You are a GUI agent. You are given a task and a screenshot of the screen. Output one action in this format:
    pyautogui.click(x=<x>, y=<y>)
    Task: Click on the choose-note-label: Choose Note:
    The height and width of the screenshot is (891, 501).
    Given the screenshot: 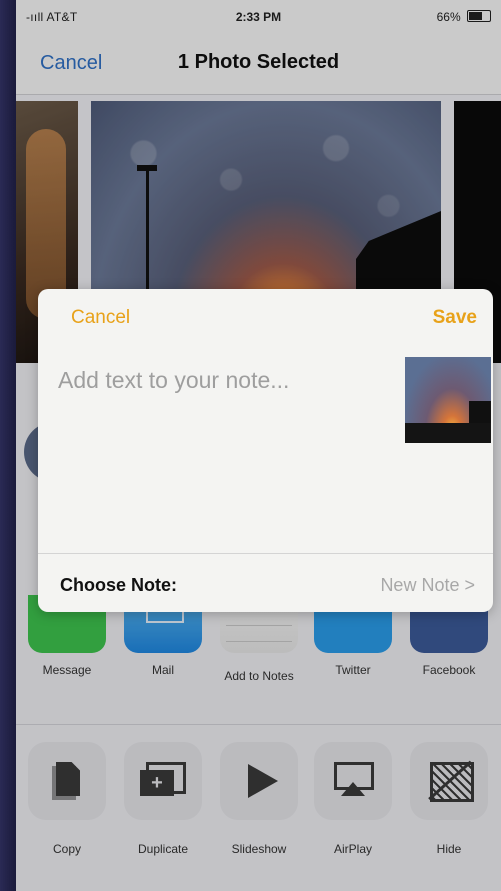 What is the action you would take?
    pyautogui.click(x=118, y=585)
    